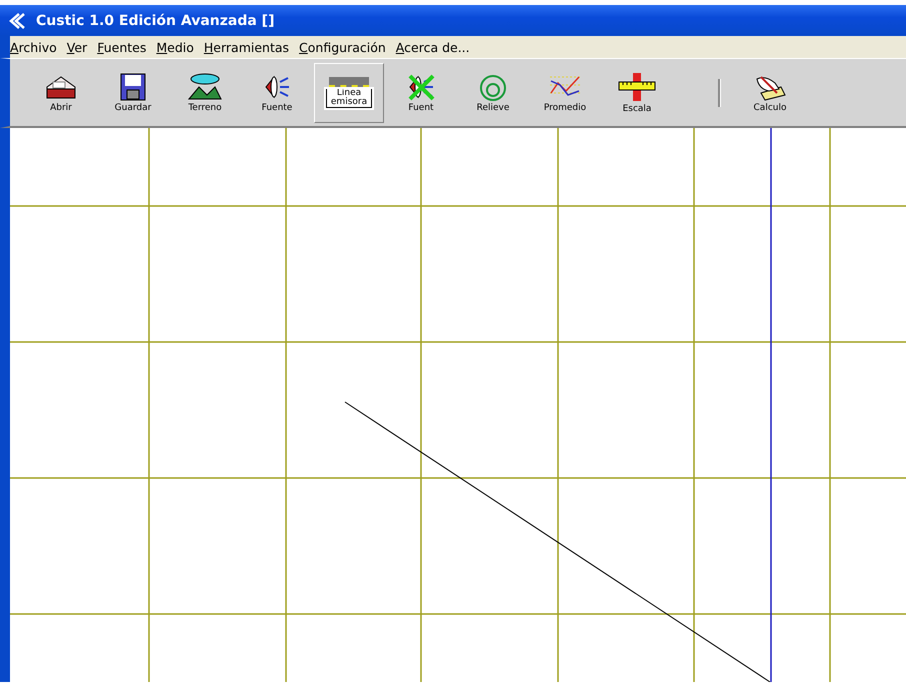 The height and width of the screenshot is (684, 906). I want to click on toolbar-button: Guardar, so click(133, 92).